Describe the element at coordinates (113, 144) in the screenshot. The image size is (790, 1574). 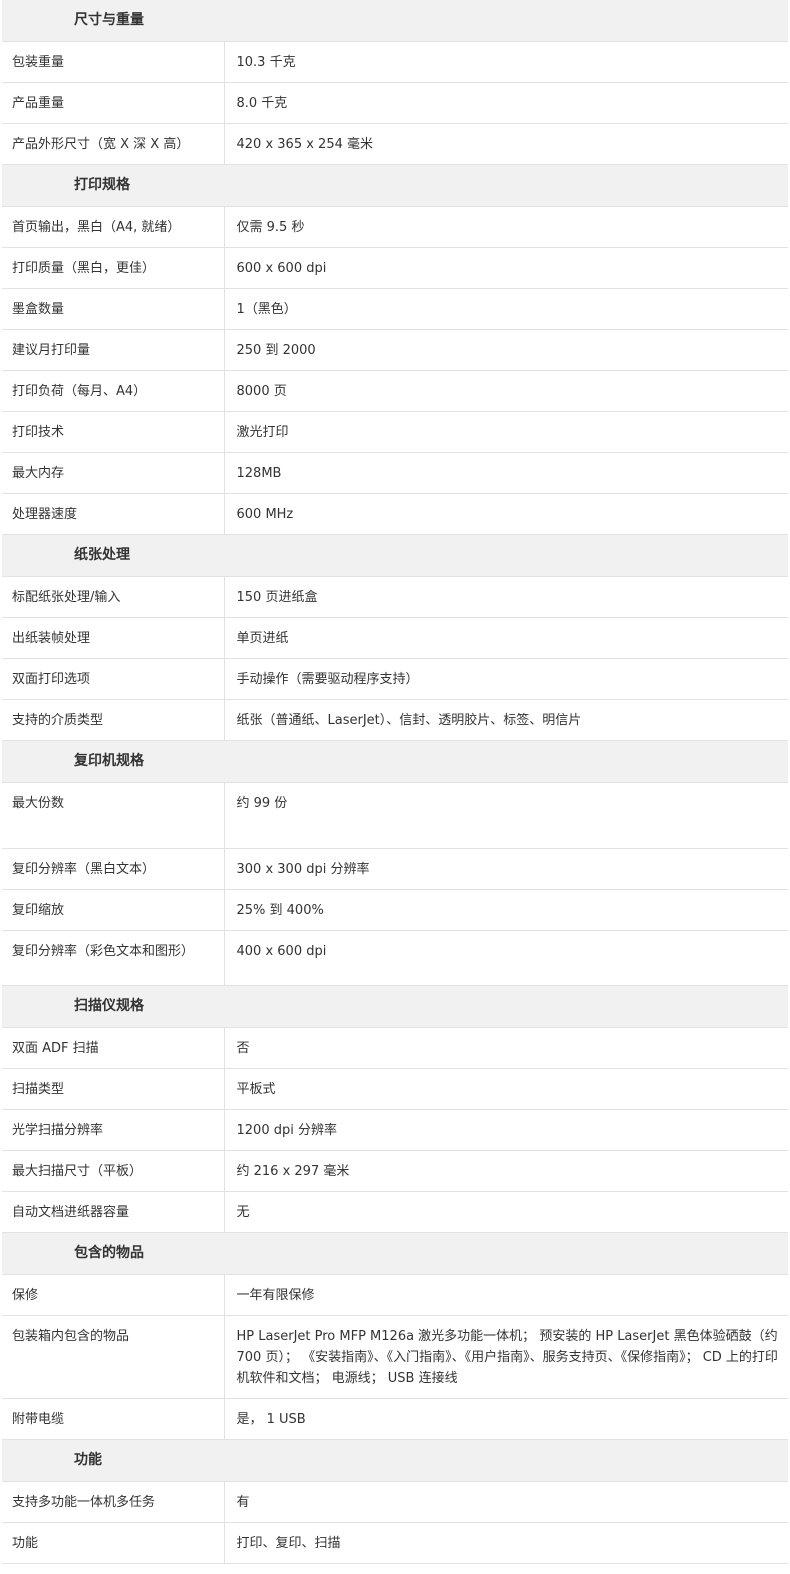
I see `row-label: 产品外形尺寸（宽 X 深 X 高）` at that location.